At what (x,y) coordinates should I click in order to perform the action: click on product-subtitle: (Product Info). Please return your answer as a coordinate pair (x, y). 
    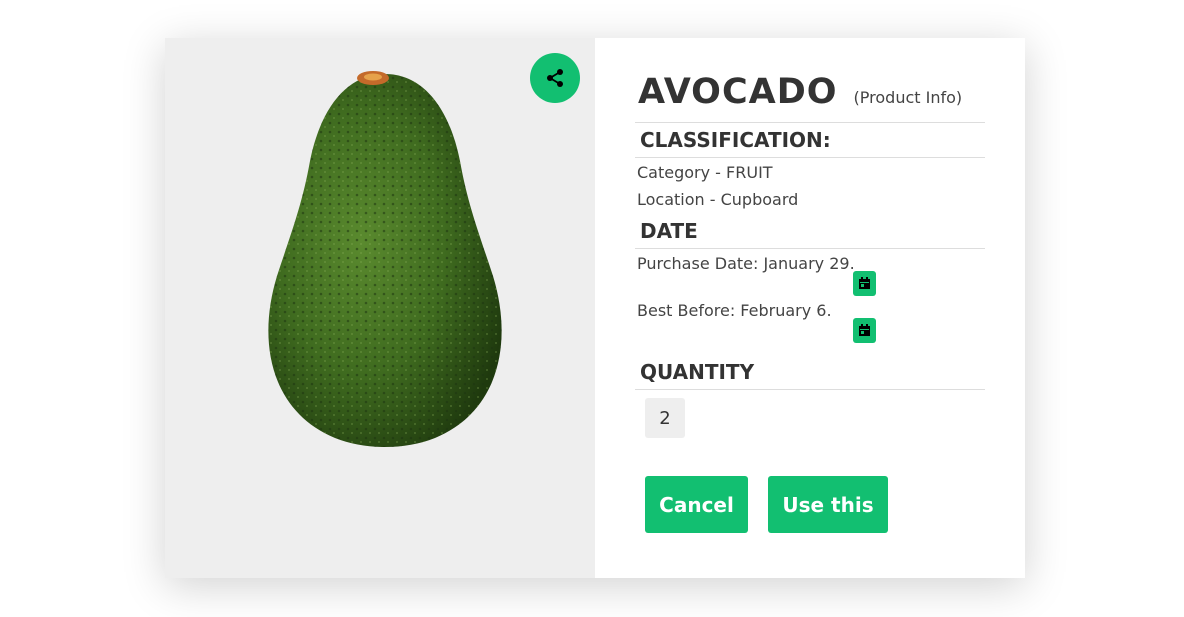
    Looking at the image, I should click on (908, 97).